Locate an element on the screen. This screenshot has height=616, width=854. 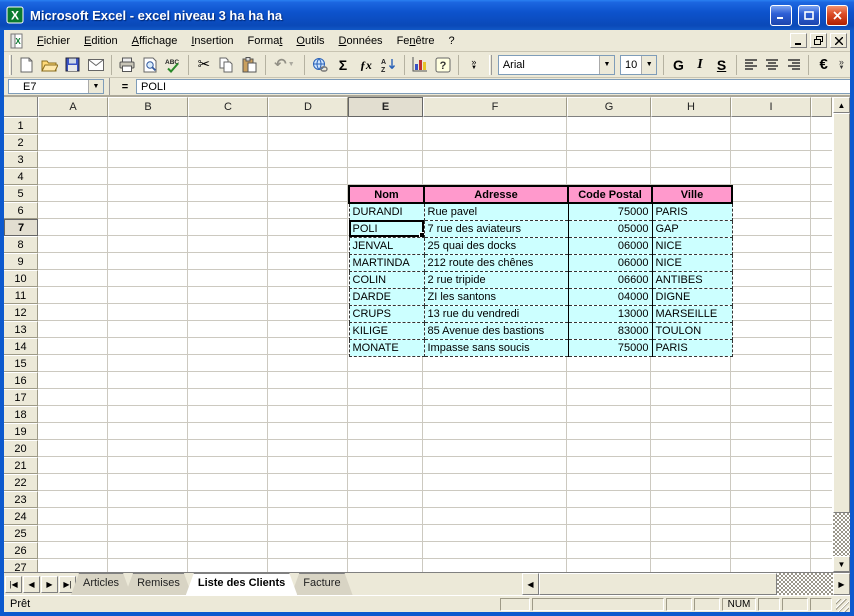
prev-sheet-icon: ◀ is located at coordinates (31, 584).